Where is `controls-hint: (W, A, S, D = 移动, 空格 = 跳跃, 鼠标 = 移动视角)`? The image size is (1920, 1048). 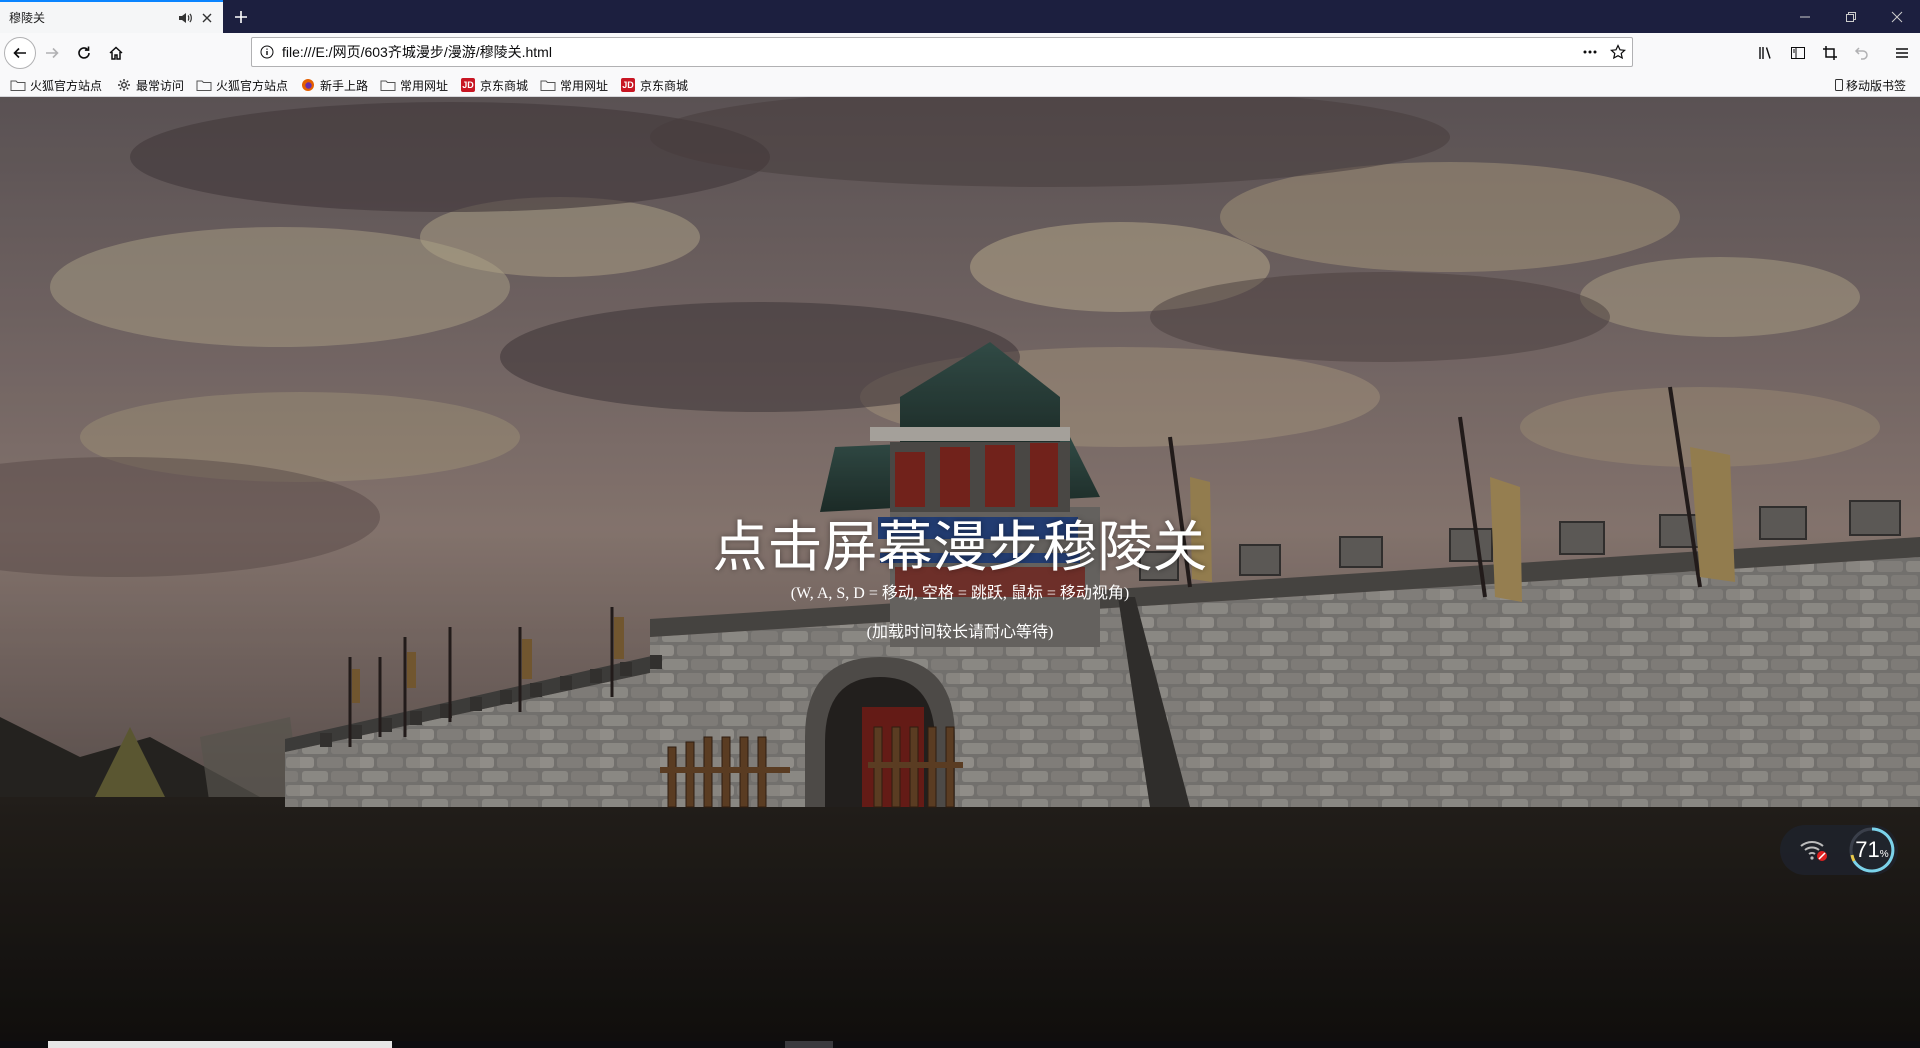
controls-hint: (W, A, S, D = 移动, 空格 = 跳跃, 鼠标 = 移动视角) is located at coordinates (960, 593).